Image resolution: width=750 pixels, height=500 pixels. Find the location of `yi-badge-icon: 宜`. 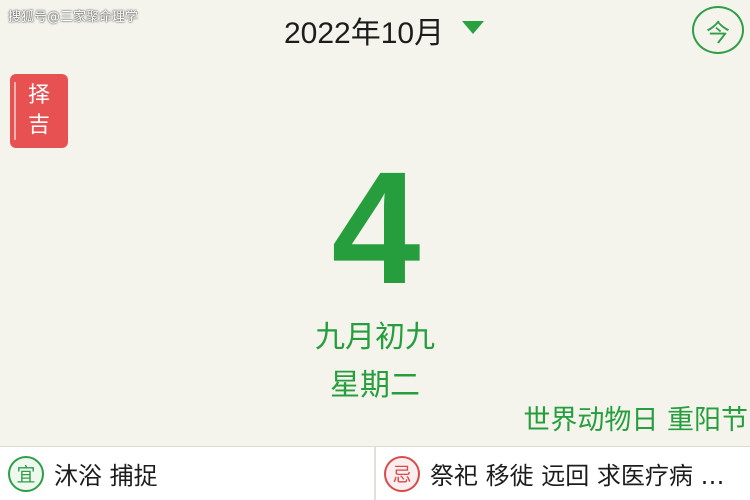

yi-badge-icon: 宜 is located at coordinates (26, 473).